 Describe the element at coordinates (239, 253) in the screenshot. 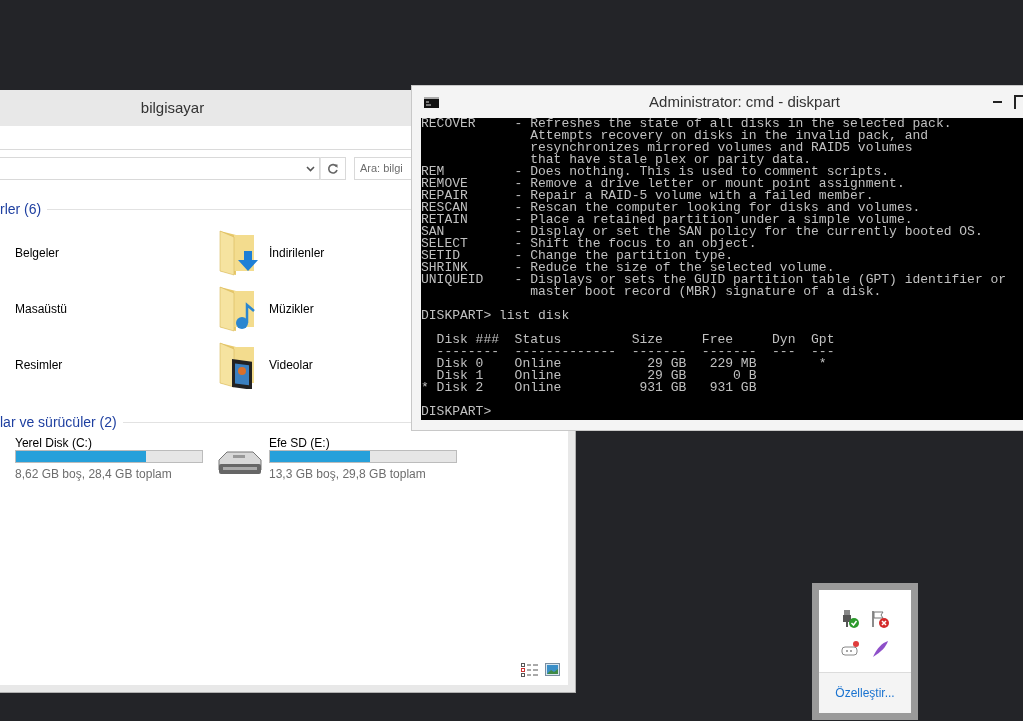

I see `download-folder-icon` at that location.